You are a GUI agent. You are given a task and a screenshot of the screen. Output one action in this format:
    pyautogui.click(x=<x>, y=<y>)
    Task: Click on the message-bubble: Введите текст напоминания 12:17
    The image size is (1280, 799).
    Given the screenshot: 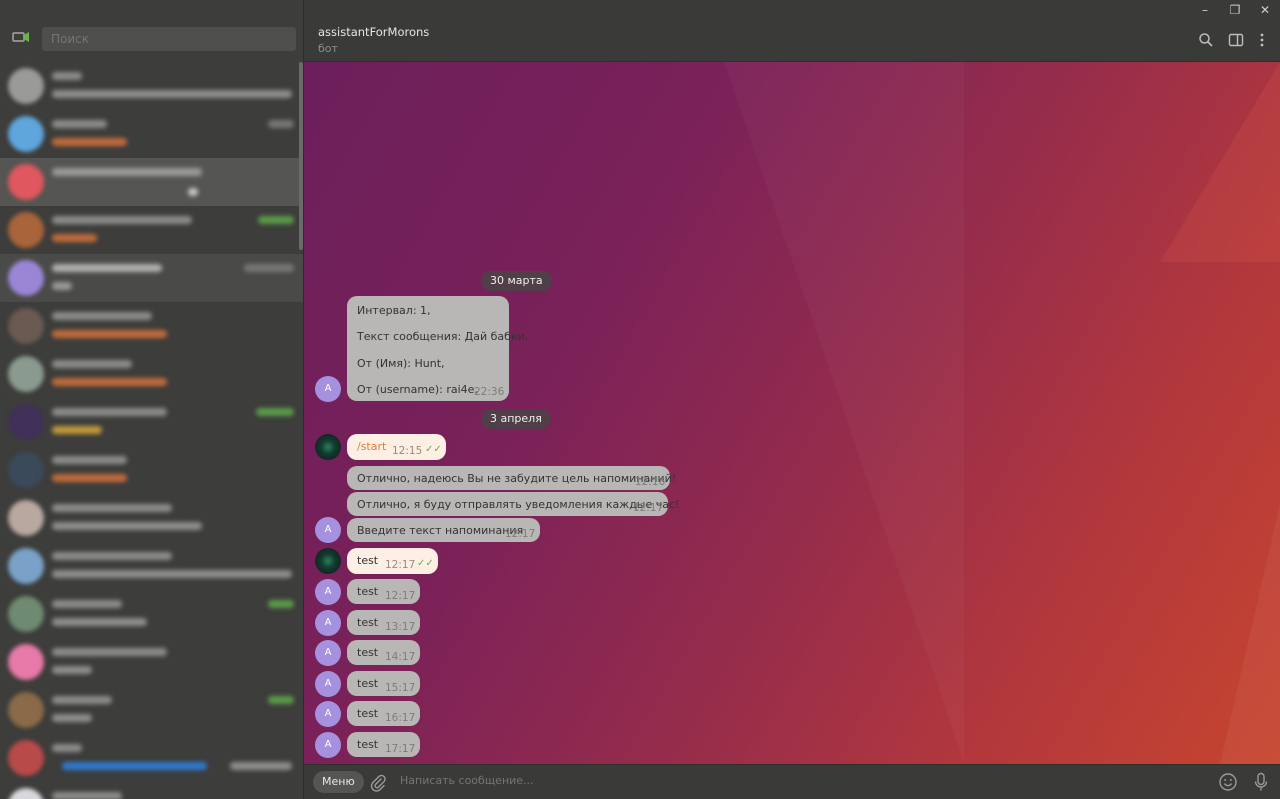 What is the action you would take?
    pyautogui.click(x=443, y=530)
    